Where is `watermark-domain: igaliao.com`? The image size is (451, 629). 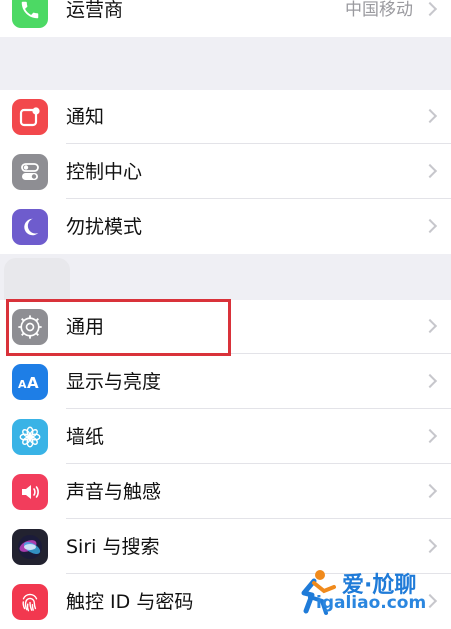 watermark-domain: igaliao.com is located at coordinates (371, 603).